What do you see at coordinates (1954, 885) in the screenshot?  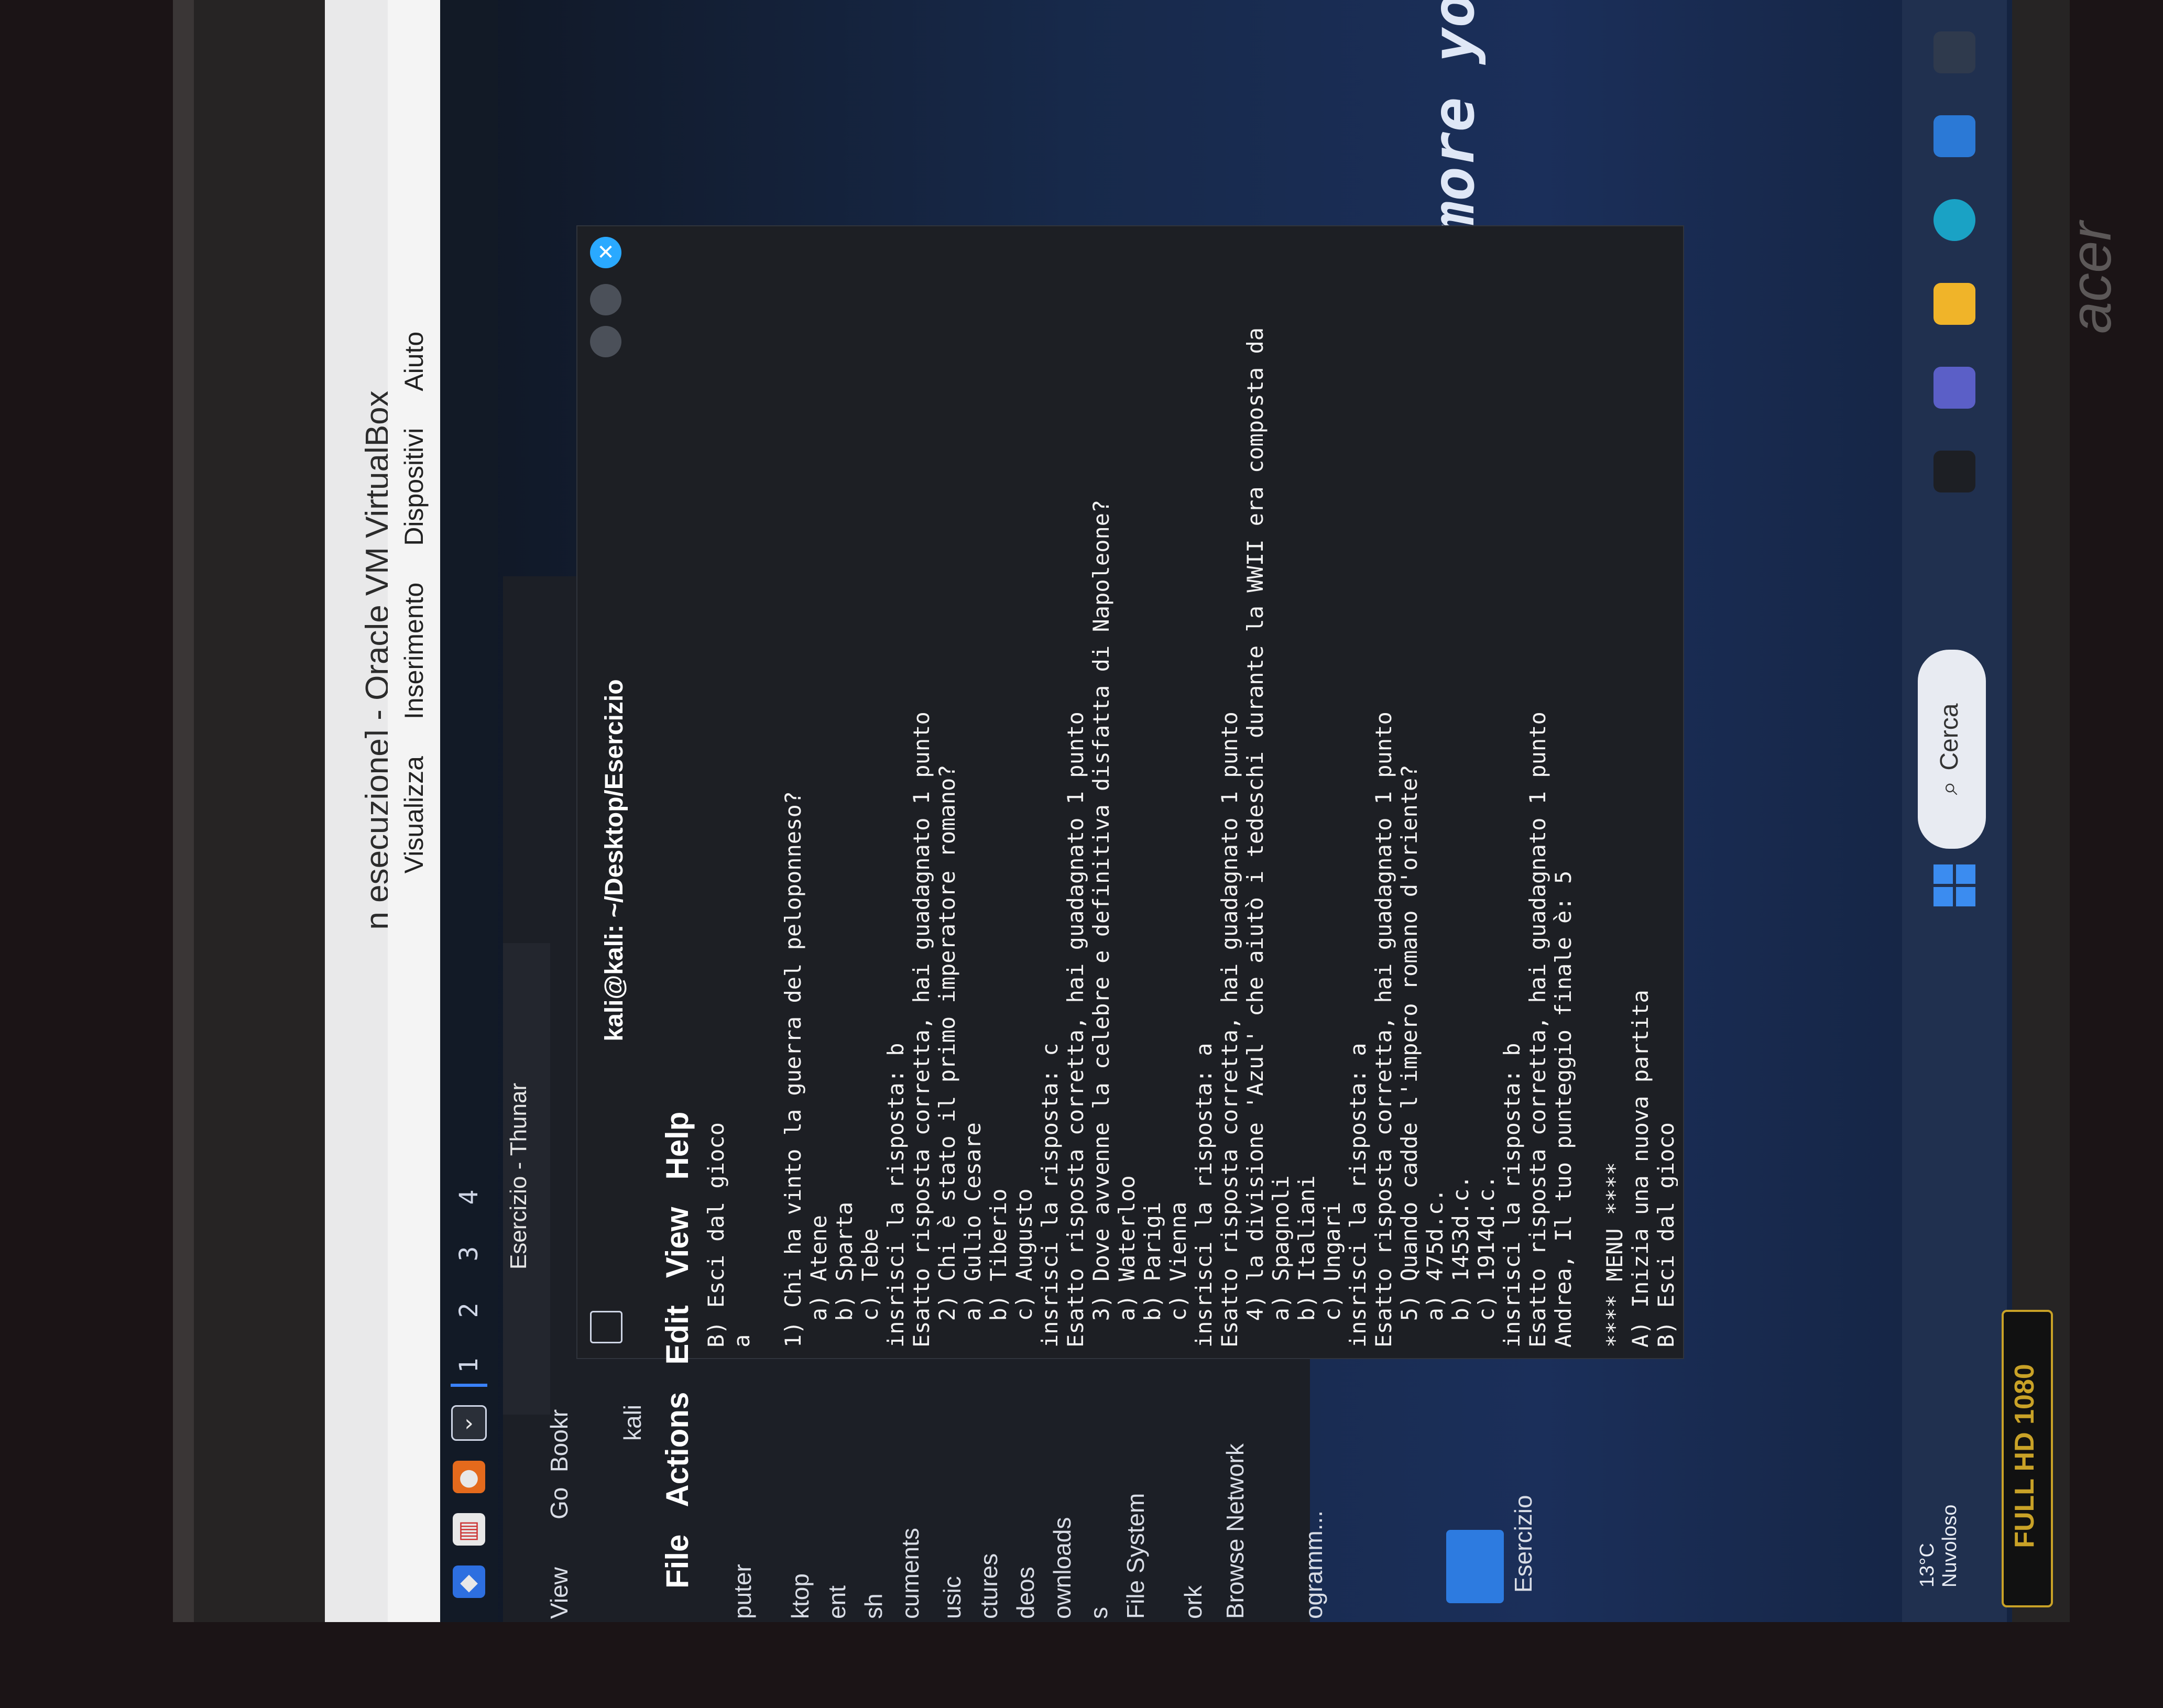 I see `windows-start-icon` at bounding box center [1954, 885].